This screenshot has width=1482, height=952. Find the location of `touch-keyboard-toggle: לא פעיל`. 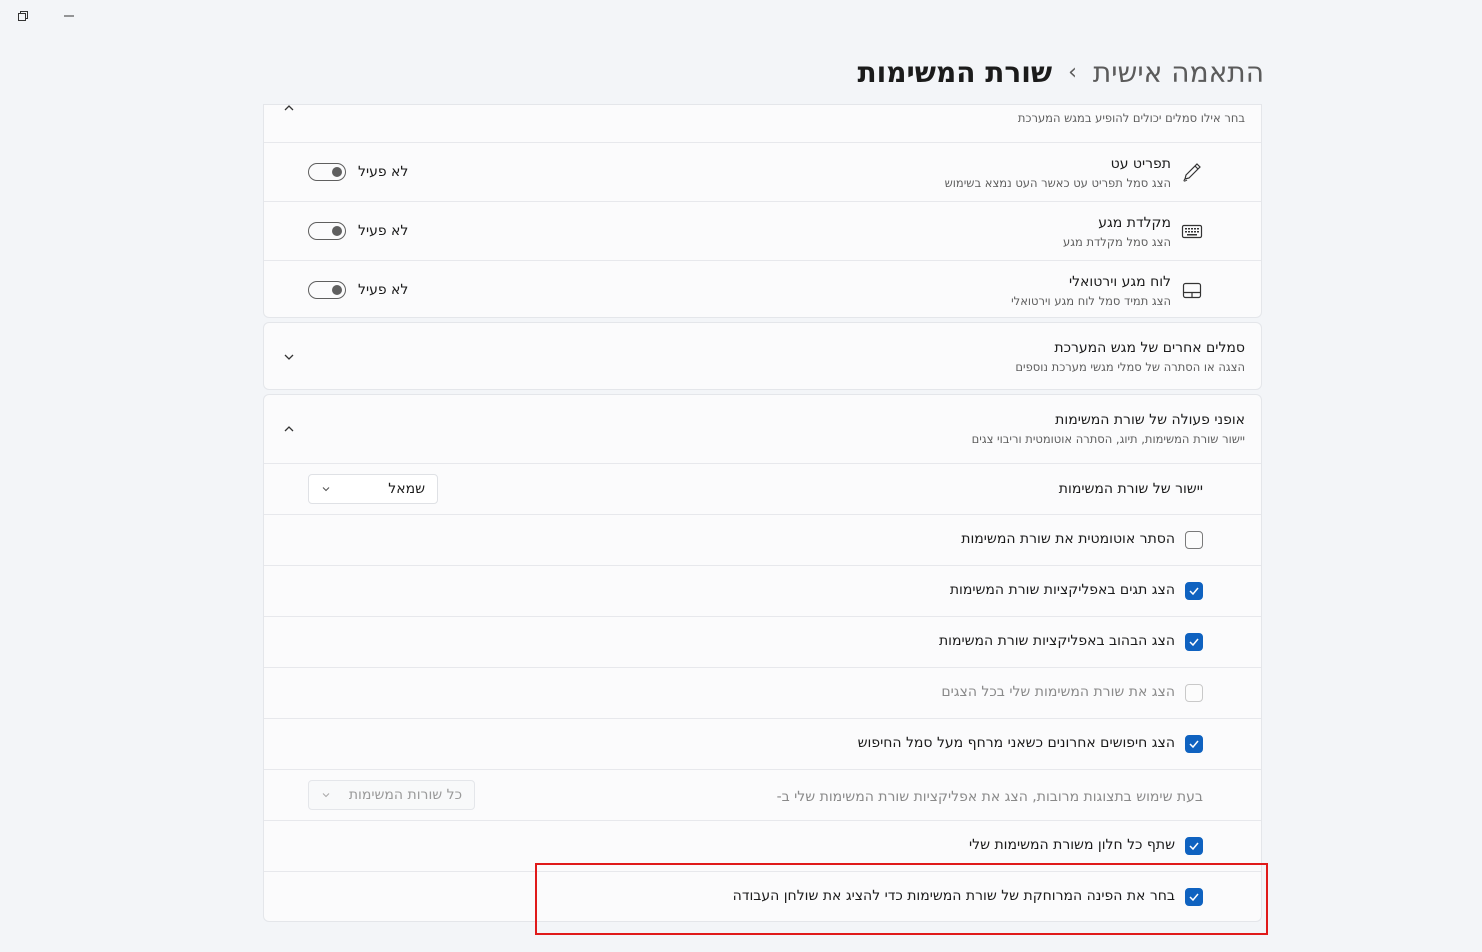

touch-keyboard-toggle: לא פעיל is located at coordinates (358, 231).